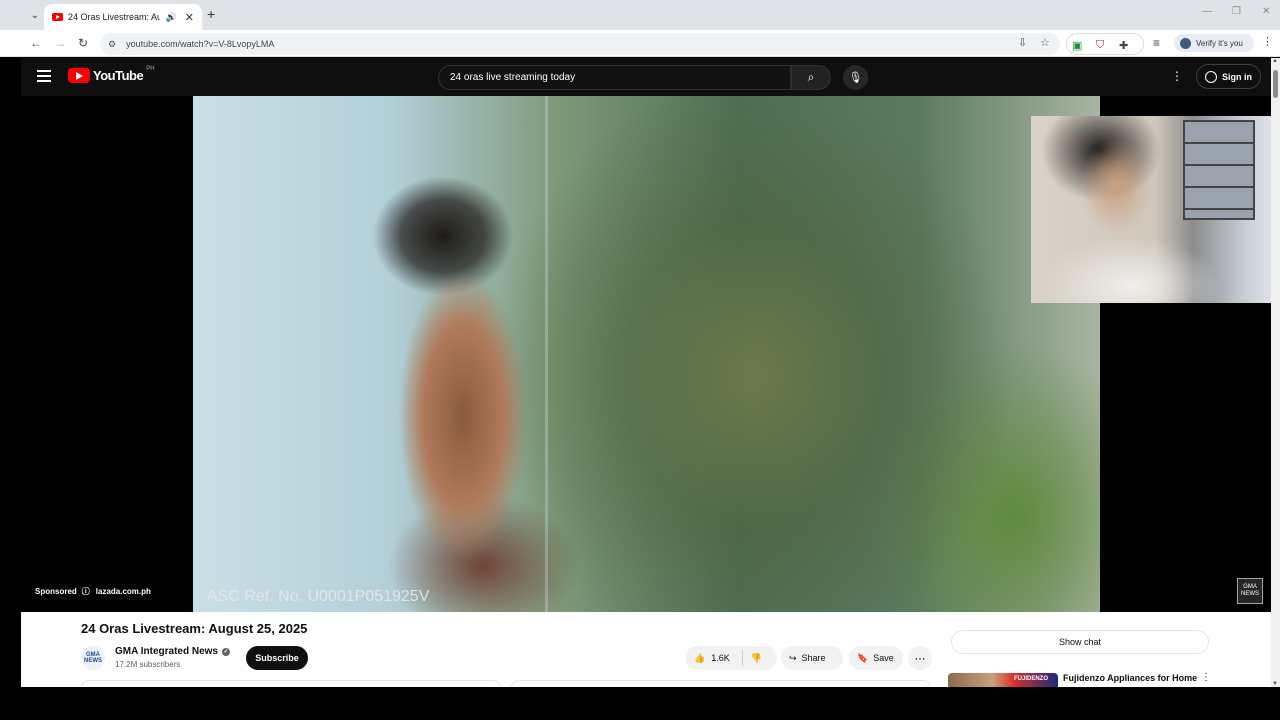 The height and width of the screenshot is (720, 1280). Describe the element at coordinates (83, 43) in the screenshot. I see `reload-icon: ↻` at that location.